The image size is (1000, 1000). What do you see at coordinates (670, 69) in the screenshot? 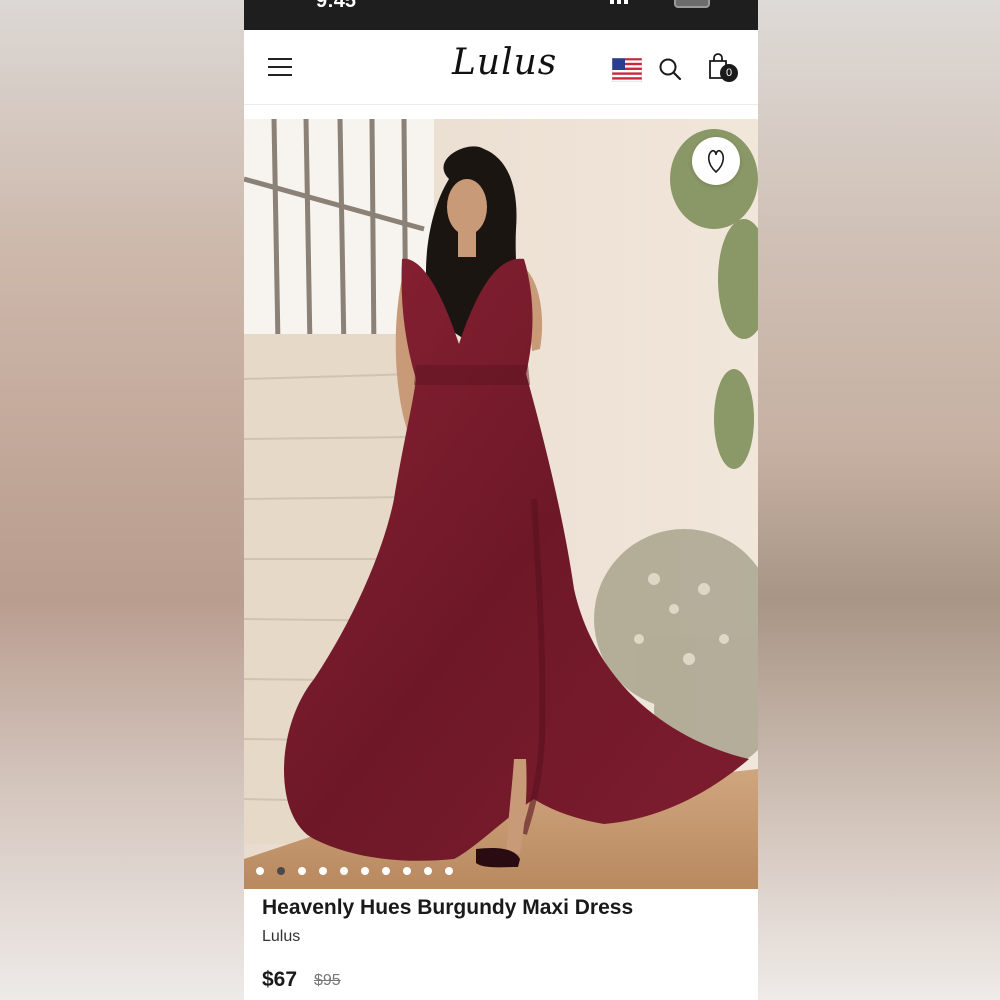
I see `search-icon` at bounding box center [670, 69].